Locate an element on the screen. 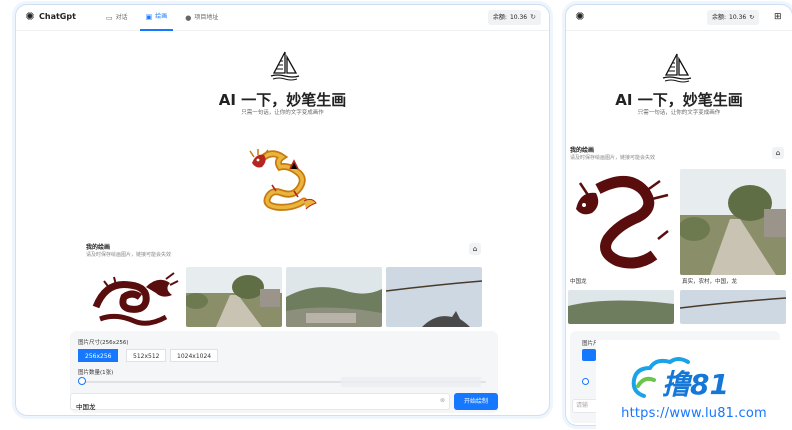 Image resolution: width=792 pixels, height=430 pixels. tab-drawing: ▣ 绘画 is located at coordinates (156, 18).